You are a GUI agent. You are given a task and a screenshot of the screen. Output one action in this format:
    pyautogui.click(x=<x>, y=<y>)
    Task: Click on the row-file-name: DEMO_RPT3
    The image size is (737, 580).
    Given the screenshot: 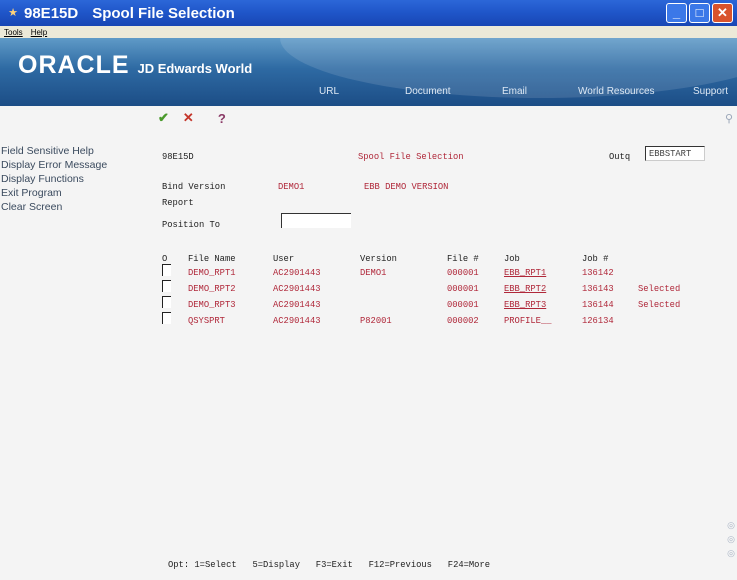 What is the action you would take?
    pyautogui.click(x=212, y=305)
    